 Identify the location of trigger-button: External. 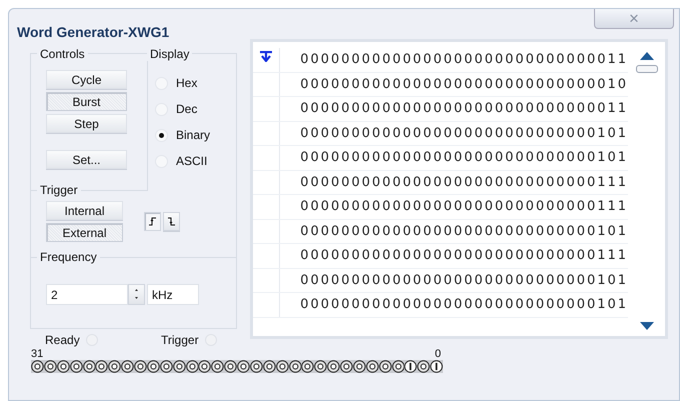
(84, 232).